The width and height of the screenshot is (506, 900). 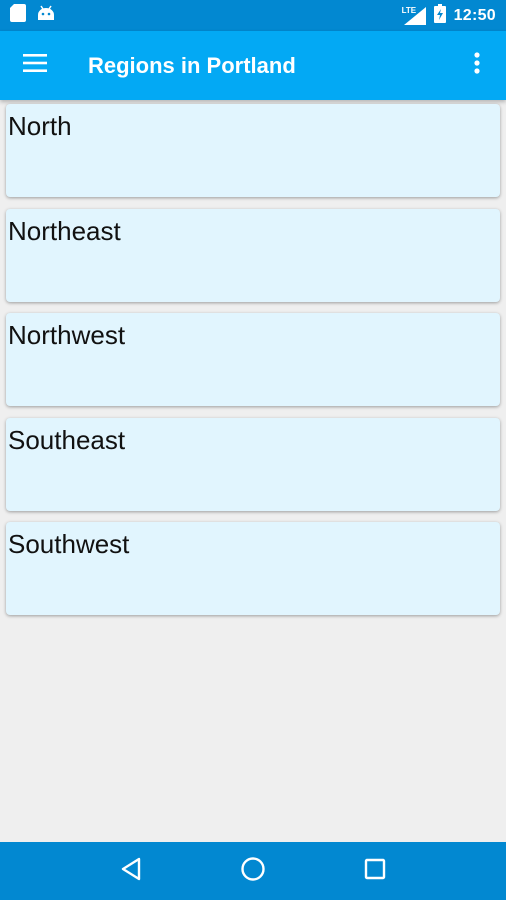 I want to click on back-button, so click(x=131, y=871).